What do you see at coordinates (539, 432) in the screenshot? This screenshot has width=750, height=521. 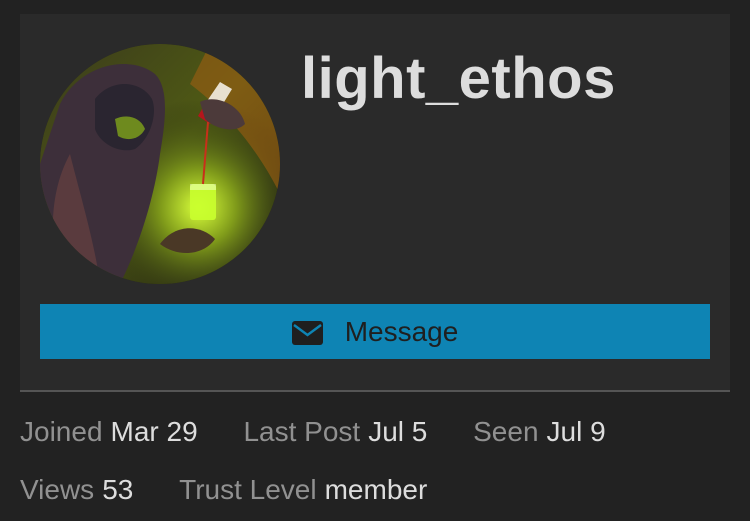 I see `stat-seen: Seen Jul 9` at bounding box center [539, 432].